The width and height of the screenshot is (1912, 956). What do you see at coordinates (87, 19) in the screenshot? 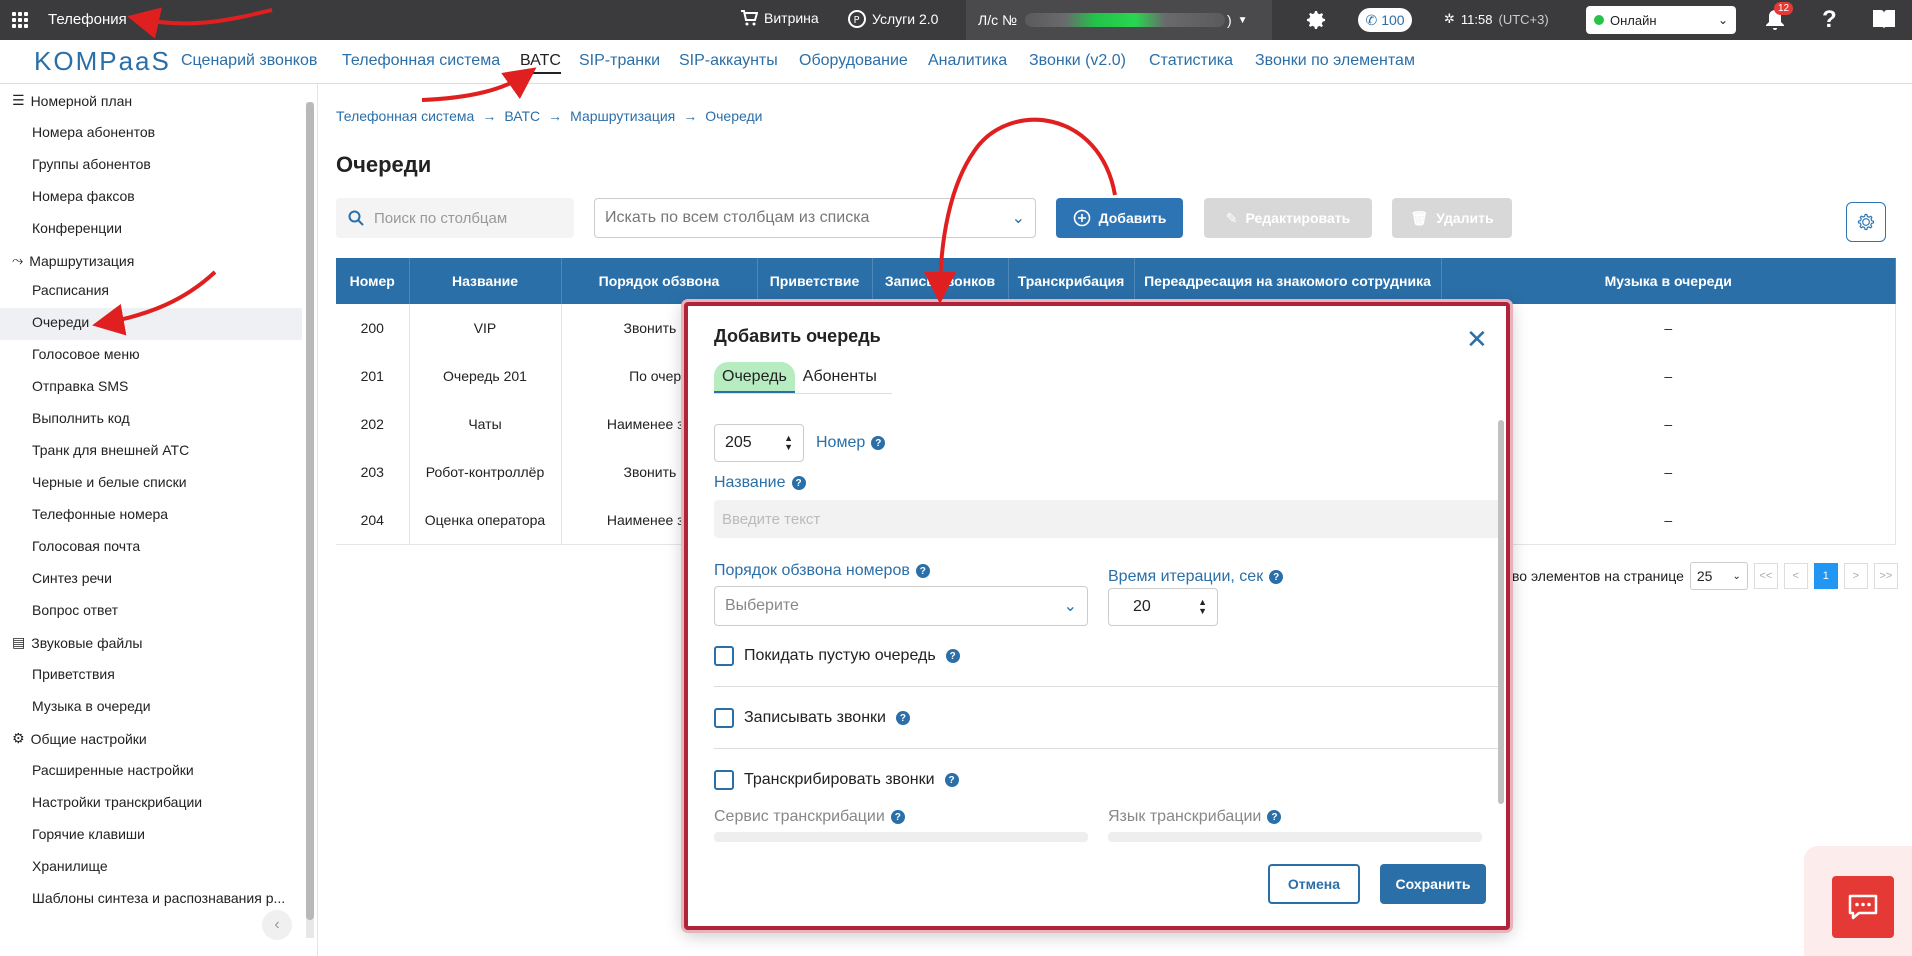
I see `app-title: Телефония` at bounding box center [87, 19].